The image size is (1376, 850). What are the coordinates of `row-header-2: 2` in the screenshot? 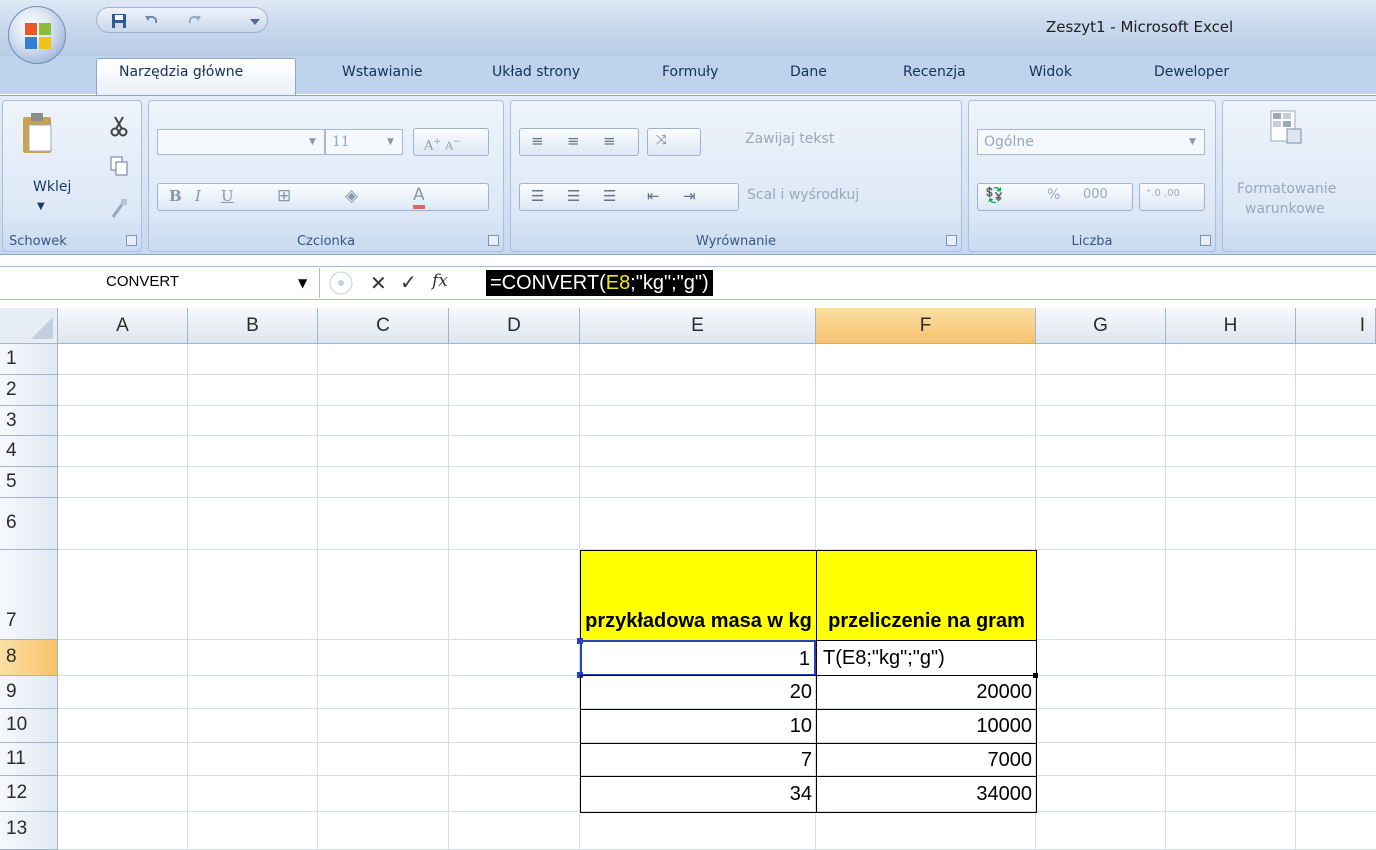 It's located at (29, 390).